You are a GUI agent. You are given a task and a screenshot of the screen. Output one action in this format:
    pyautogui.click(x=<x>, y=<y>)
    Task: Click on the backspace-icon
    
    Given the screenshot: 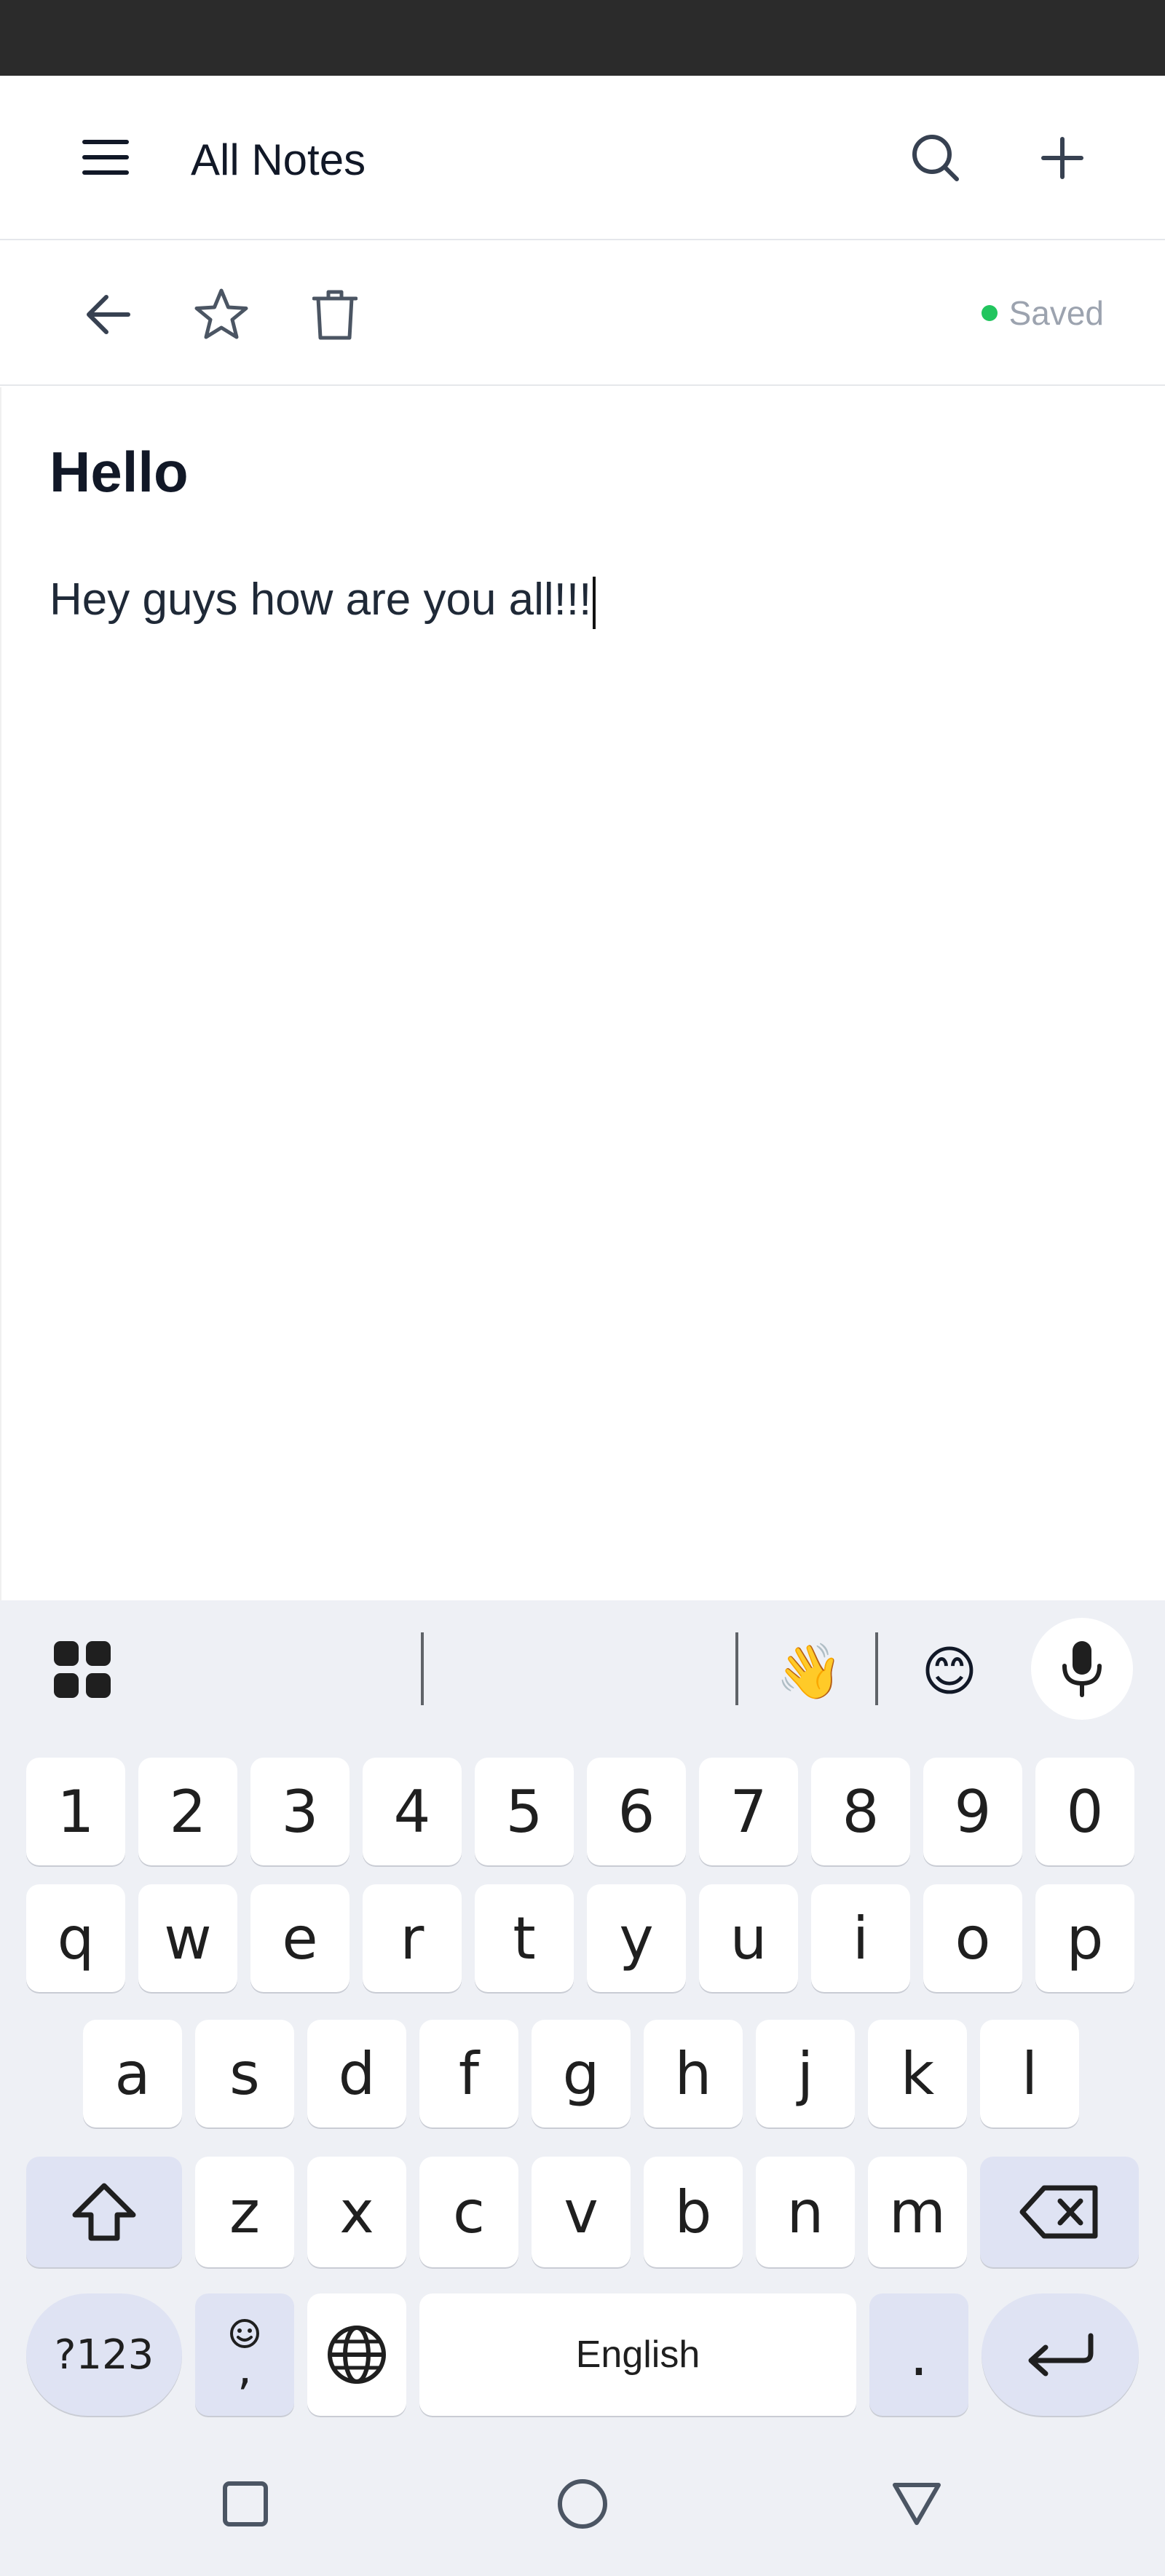 What is the action you would take?
    pyautogui.click(x=1058, y=2212)
    